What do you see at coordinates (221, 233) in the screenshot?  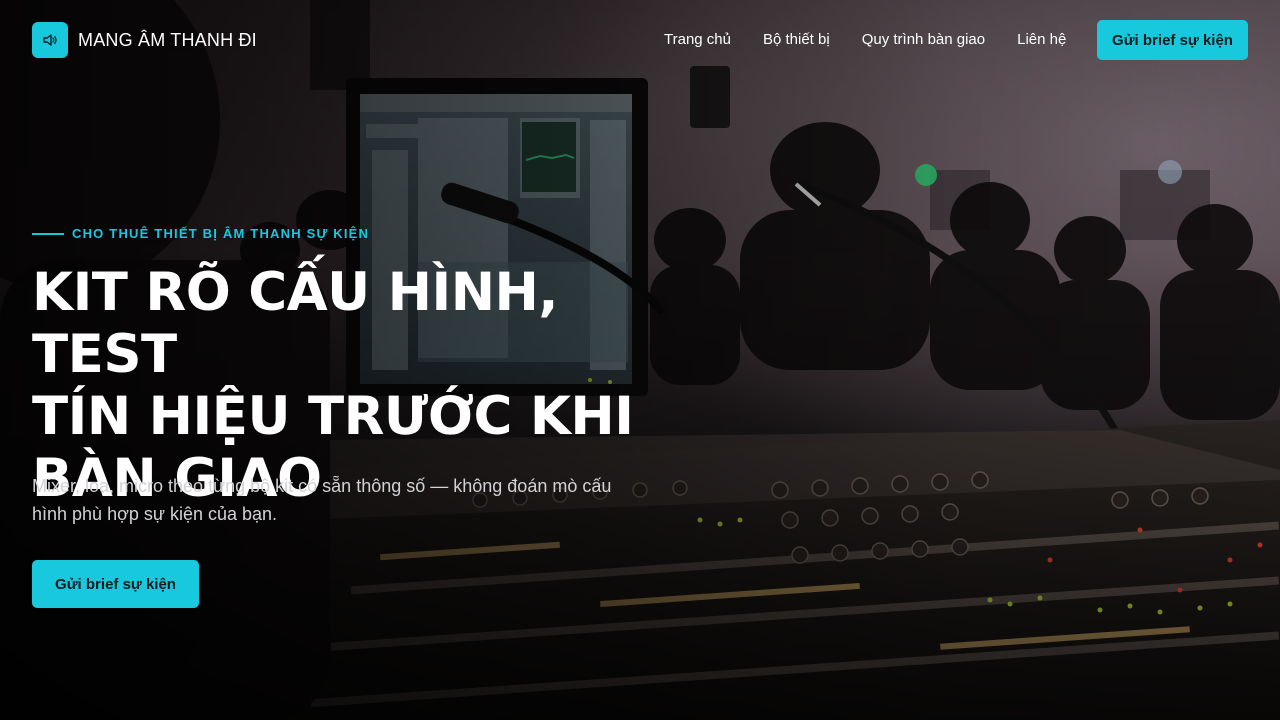 I see `eyebrow-text: CHO THUÊ THIẾT BỊ ÂM THANH SỰ KIỆN` at bounding box center [221, 233].